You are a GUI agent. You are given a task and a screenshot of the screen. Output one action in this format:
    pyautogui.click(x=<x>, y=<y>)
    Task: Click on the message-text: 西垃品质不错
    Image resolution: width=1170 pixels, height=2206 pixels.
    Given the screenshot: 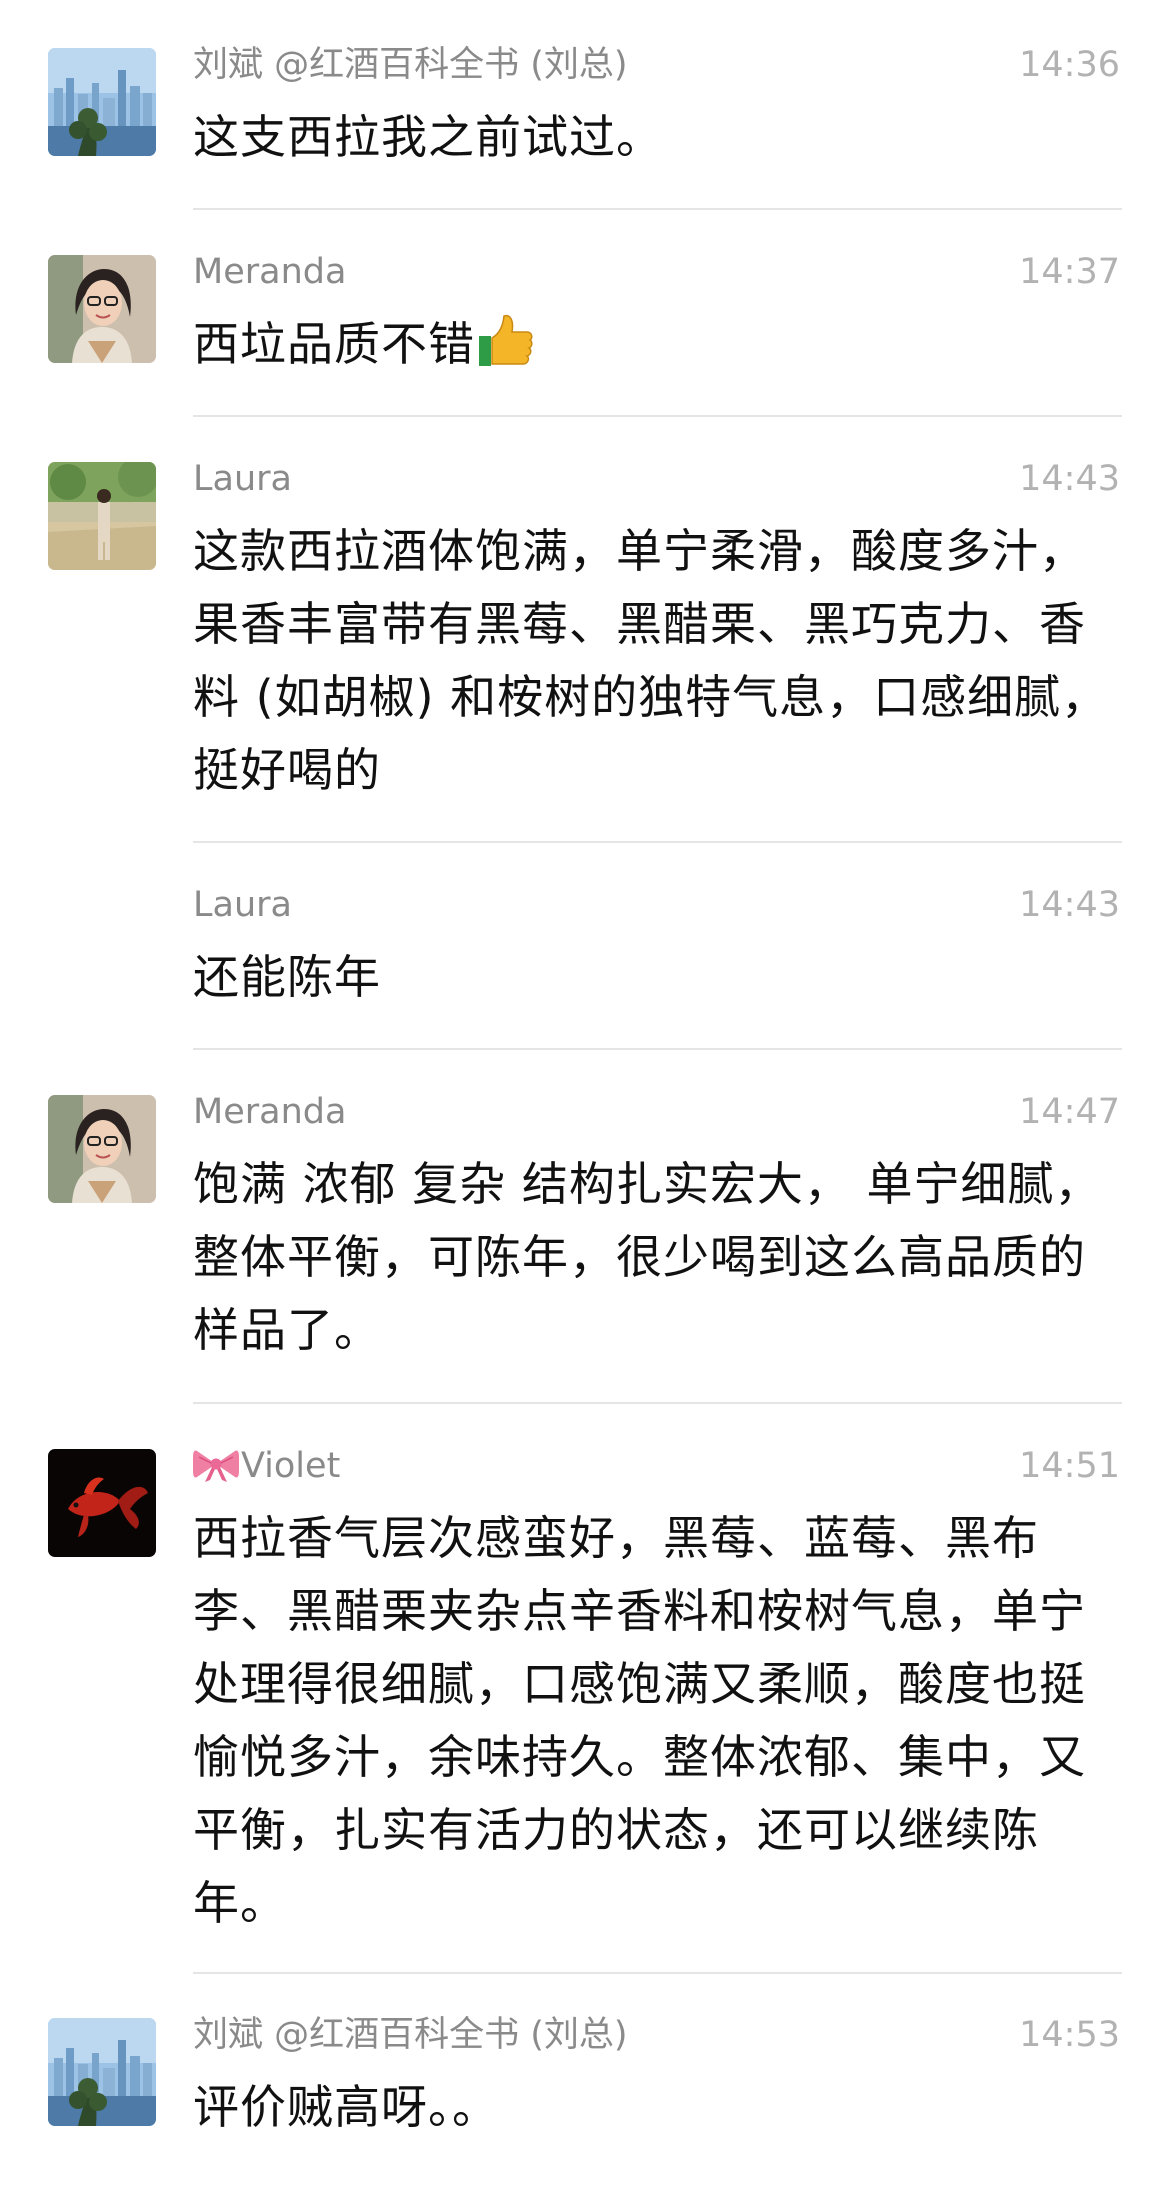 What is the action you would take?
    pyautogui.click(x=660, y=344)
    